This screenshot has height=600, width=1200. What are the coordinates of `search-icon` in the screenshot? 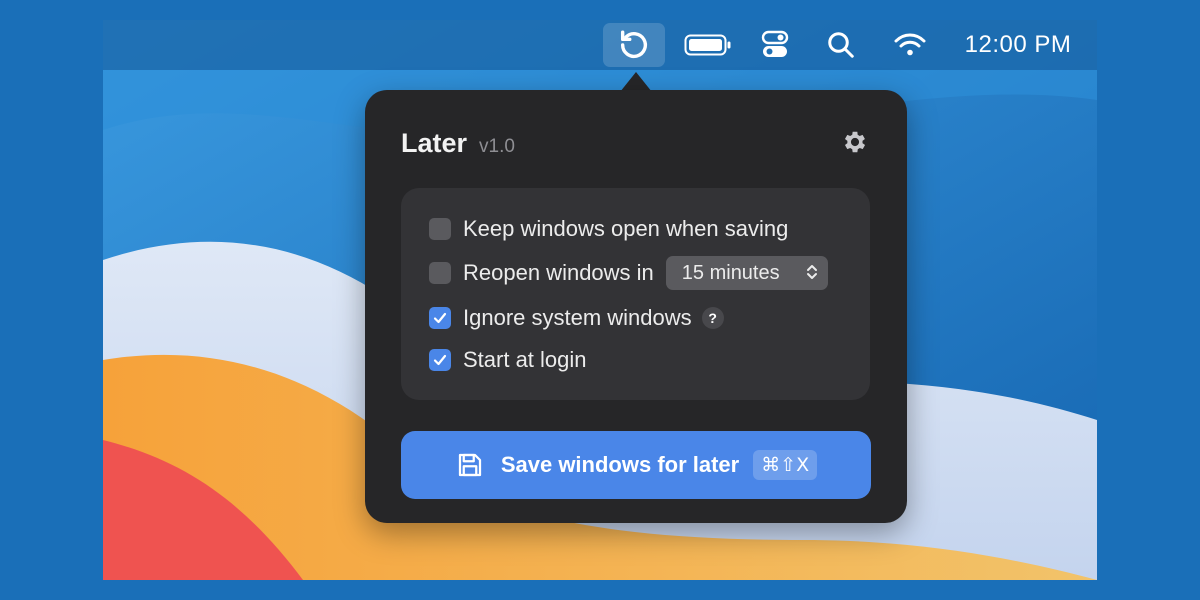 It's located at (841, 45).